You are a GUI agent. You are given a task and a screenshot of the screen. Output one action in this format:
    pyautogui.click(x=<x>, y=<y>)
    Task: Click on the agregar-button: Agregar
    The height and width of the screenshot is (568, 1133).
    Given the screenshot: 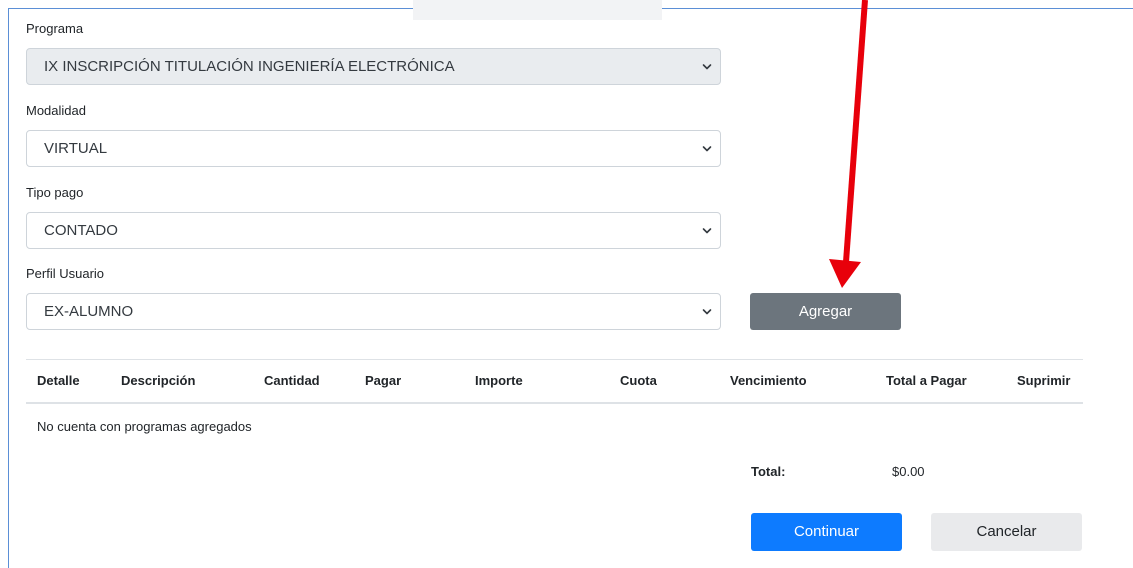 What is the action you would take?
    pyautogui.click(x=825, y=311)
    